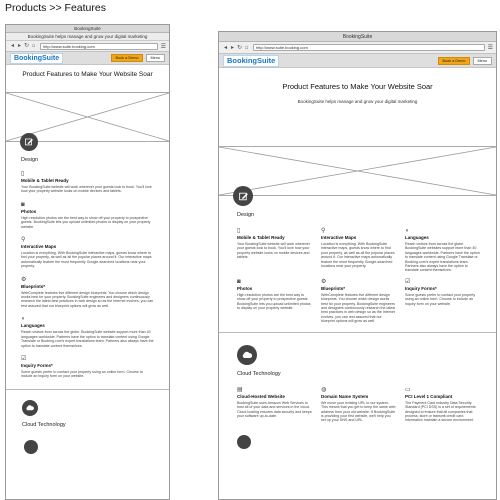 The height and width of the screenshot is (500, 500). Describe the element at coordinates (55, 8) in the screenshot. I see `page-title: Products >> Features` at that location.